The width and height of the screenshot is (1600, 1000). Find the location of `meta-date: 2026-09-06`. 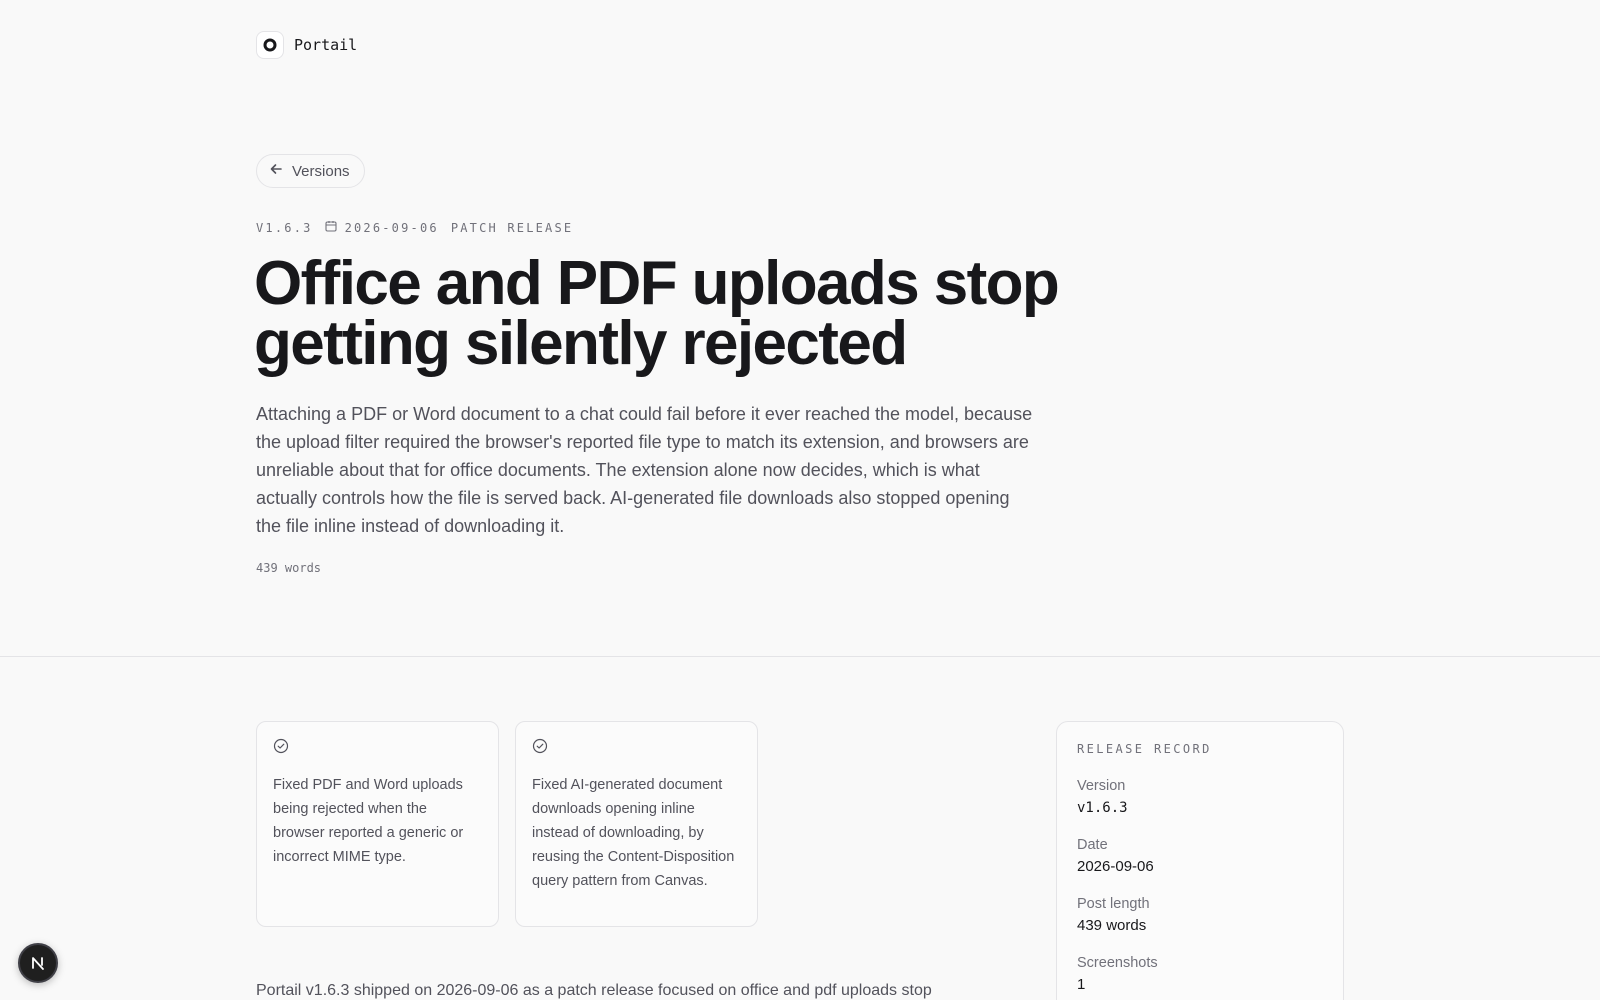

meta-date: 2026-09-06 is located at coordinates (391, 227).